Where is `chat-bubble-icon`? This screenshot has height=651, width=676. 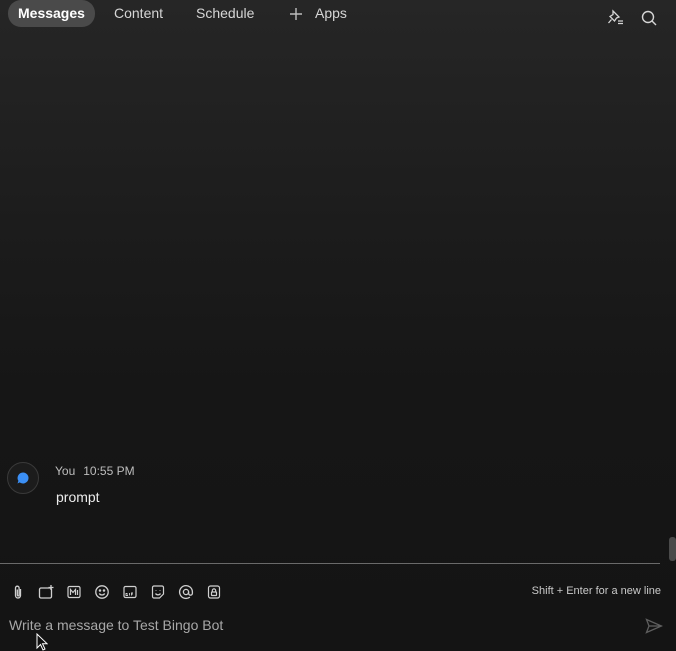 chat-bubble-icon is located at coordinates (23, 478).